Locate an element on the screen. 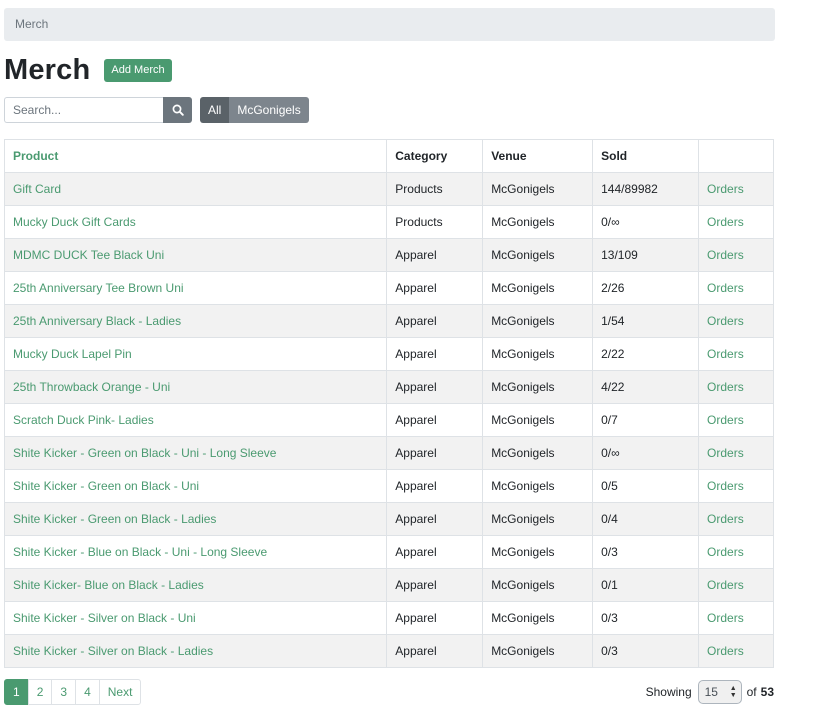 This screenshot has height=722, width=816. filter-venue-button: McGonigels is located at coordinates (269, 110).